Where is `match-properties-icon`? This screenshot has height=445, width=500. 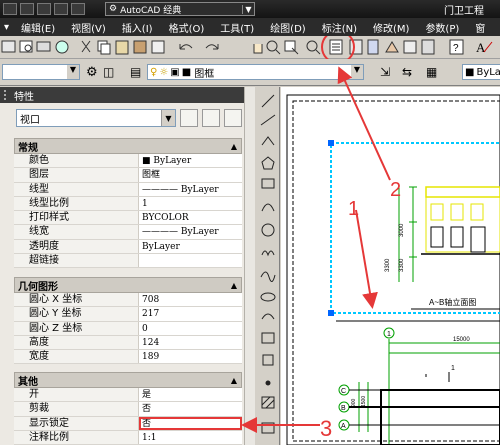 match-properties-icon is located at coordinates (140, 47).